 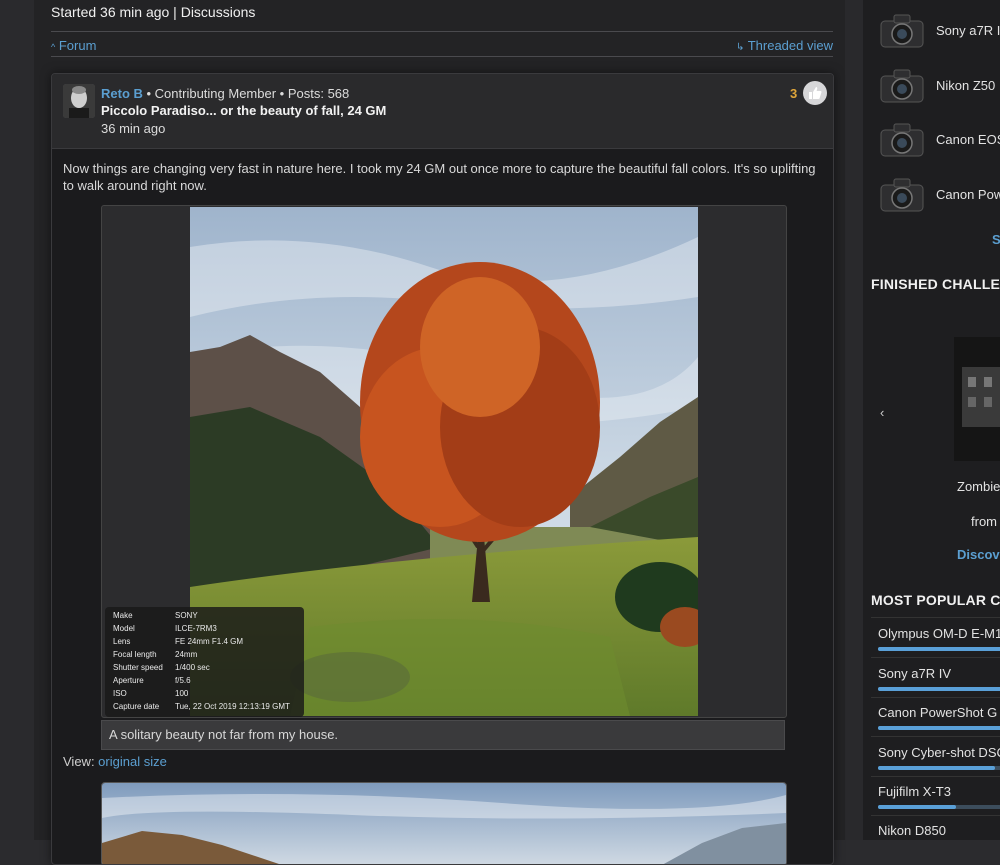 What do you see at coordinates (138, 667) in the screenshot?
I see `exif-key: Shutter speed` at bounding box center [138, 667].